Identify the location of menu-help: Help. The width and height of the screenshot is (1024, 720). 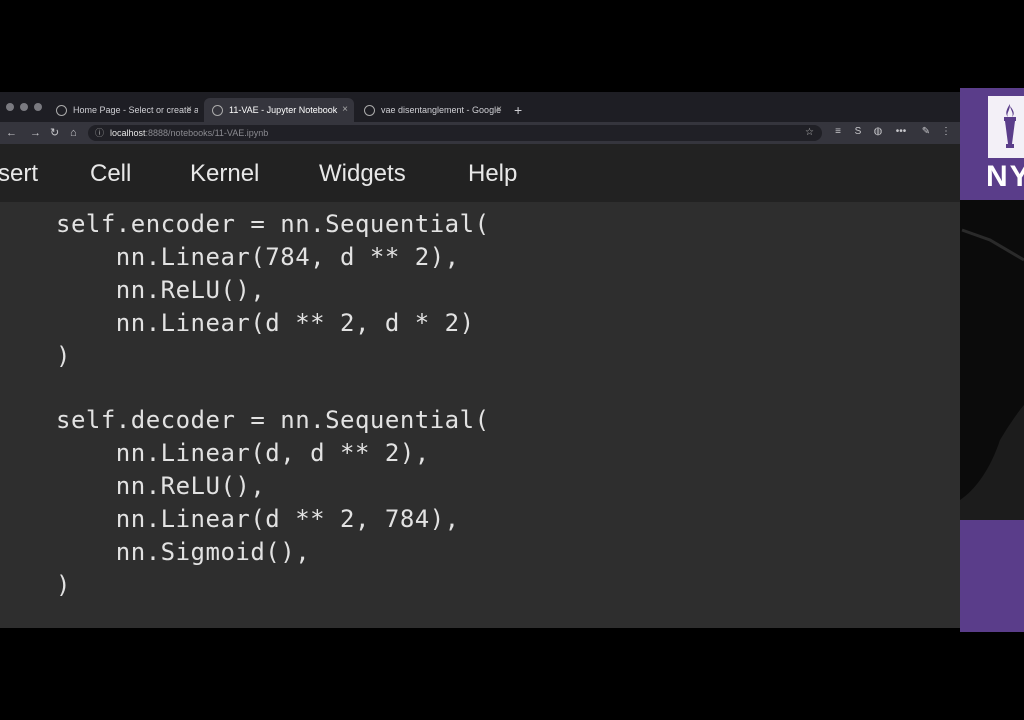
(492, 174).